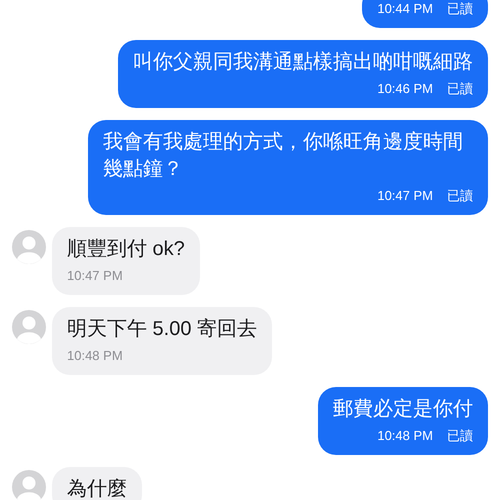 The height and width of the screenshot is (500, 500). I want to click on message-text: 順豐到付 ok?, so click(126, 249).